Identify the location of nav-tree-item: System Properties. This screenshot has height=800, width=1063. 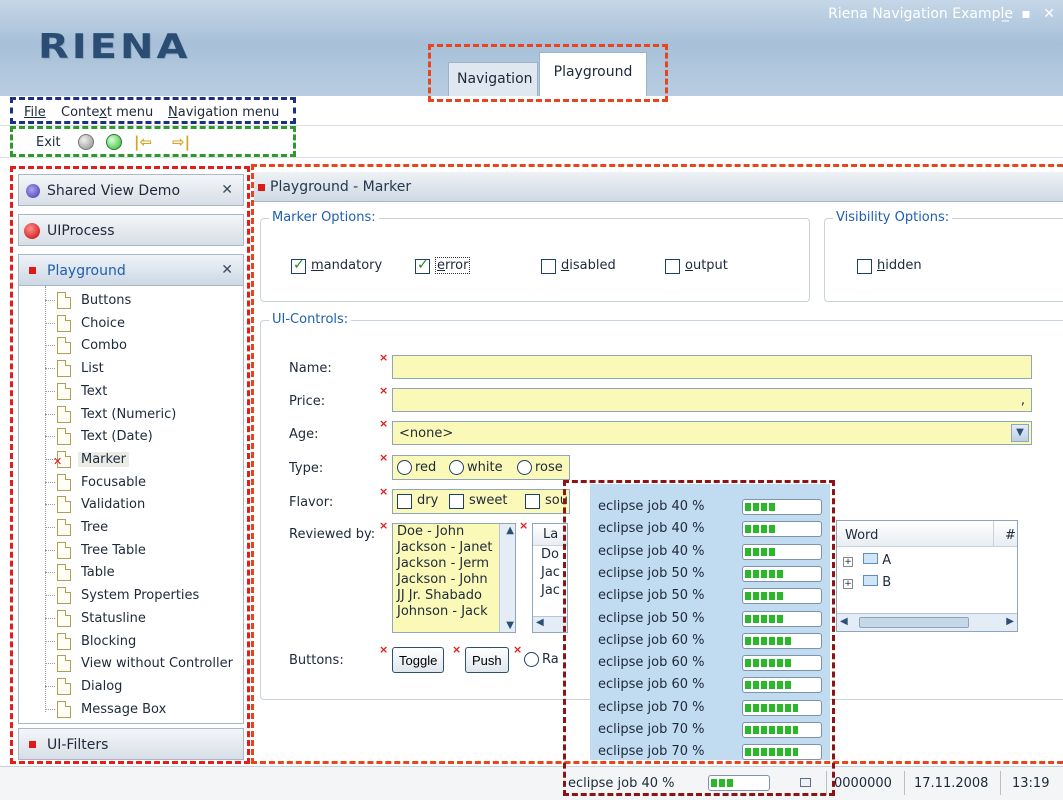
(140, 596).